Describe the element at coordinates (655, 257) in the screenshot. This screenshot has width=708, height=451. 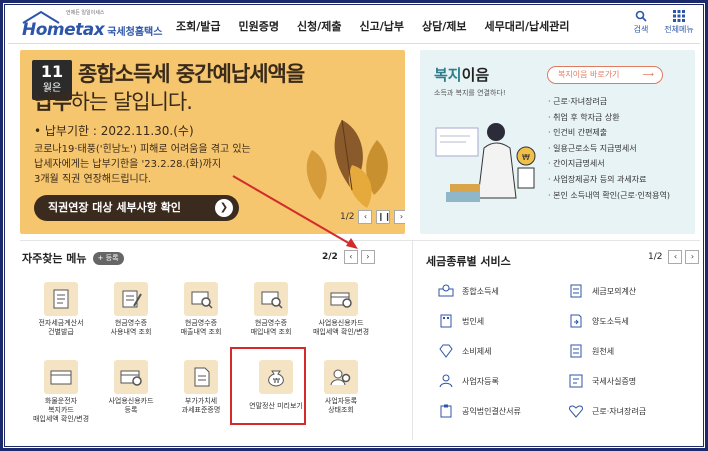
I see `tax-page-indicator: 1/2` at that location.